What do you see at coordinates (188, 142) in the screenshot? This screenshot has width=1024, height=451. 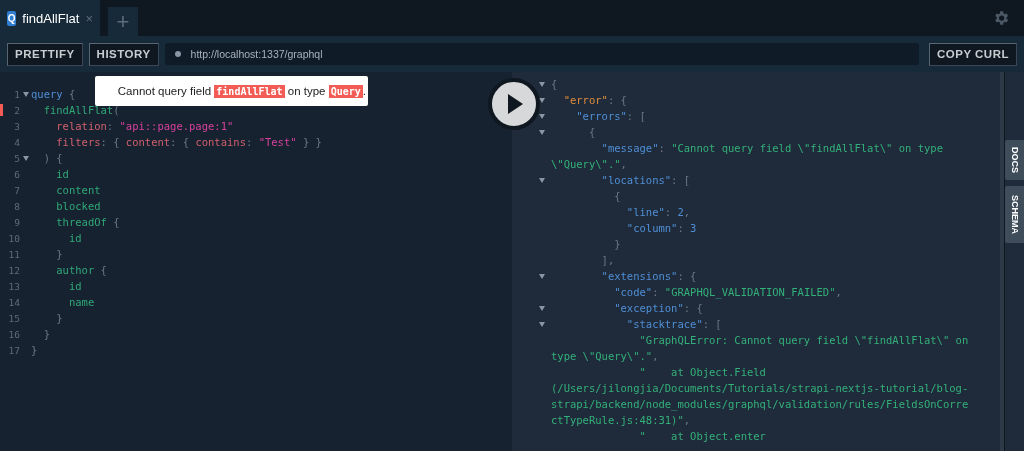 I see `code-line: filters: { content: { contains: "Test" } }` at bounding box center [188, 142].